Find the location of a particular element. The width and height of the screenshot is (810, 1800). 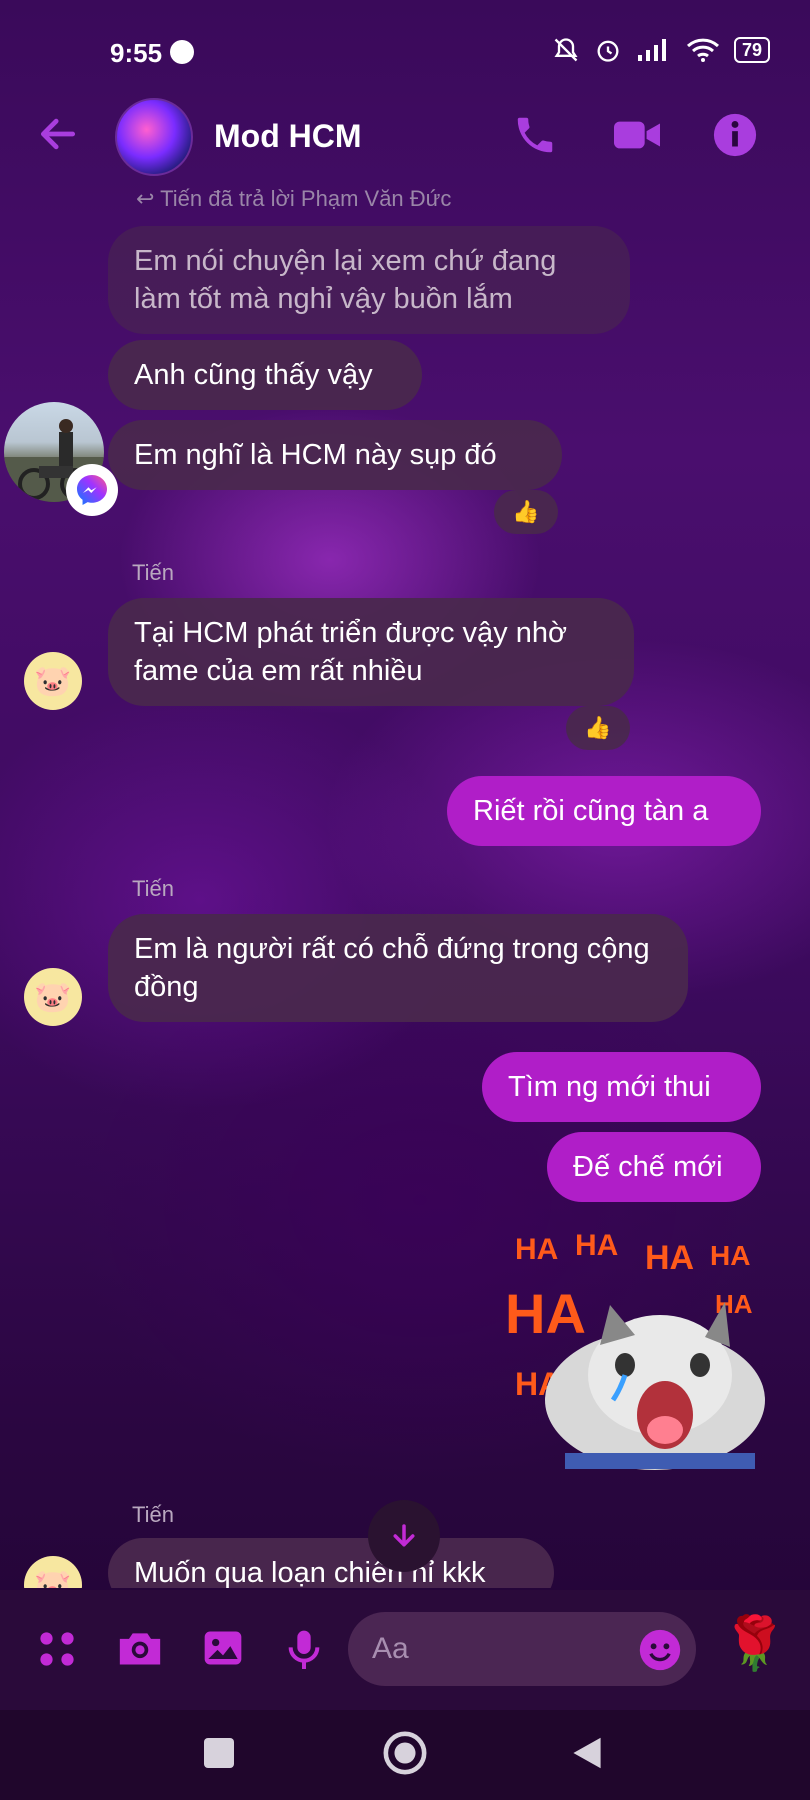

my-message-bubble: Tìm ng mới thui is located at coordinates (621, 1087).